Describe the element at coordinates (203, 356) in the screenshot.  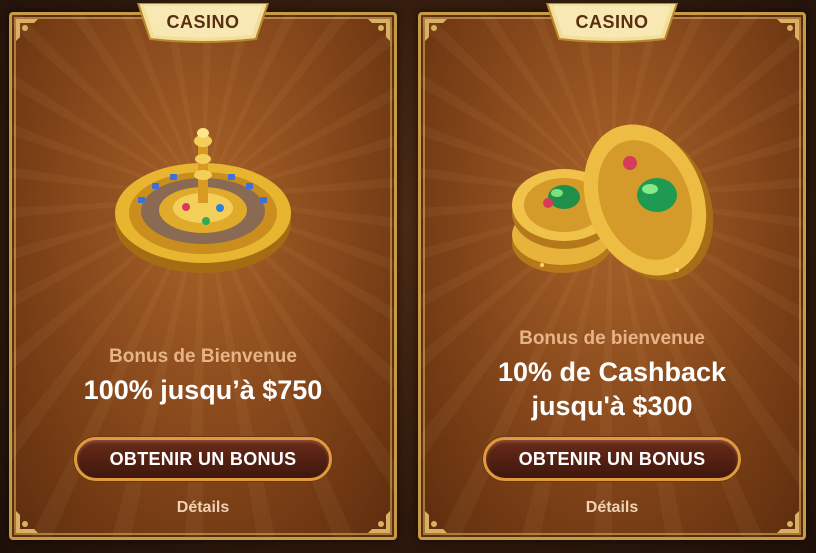
I see `bonus-subtitle: Bonus de Bienvenue` at that location.